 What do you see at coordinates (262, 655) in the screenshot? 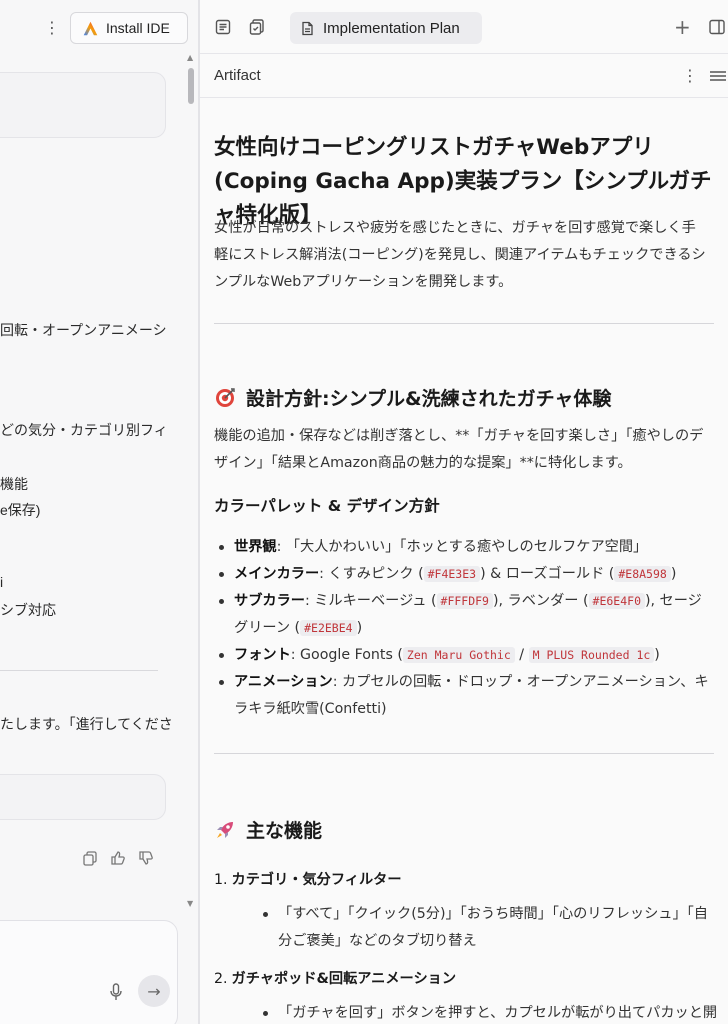
I see `bullet-label: フォント` at bounding box center [262, 655].